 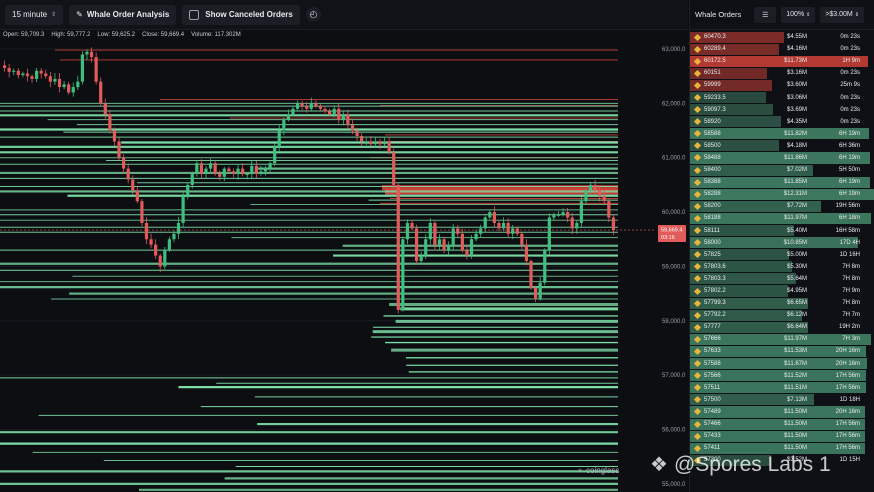 What do you see at coordinates (782, 436) in the screenshot?
I see `order-row: 57433 $11.50M 17H 56m` at bounding box center [782, 436].